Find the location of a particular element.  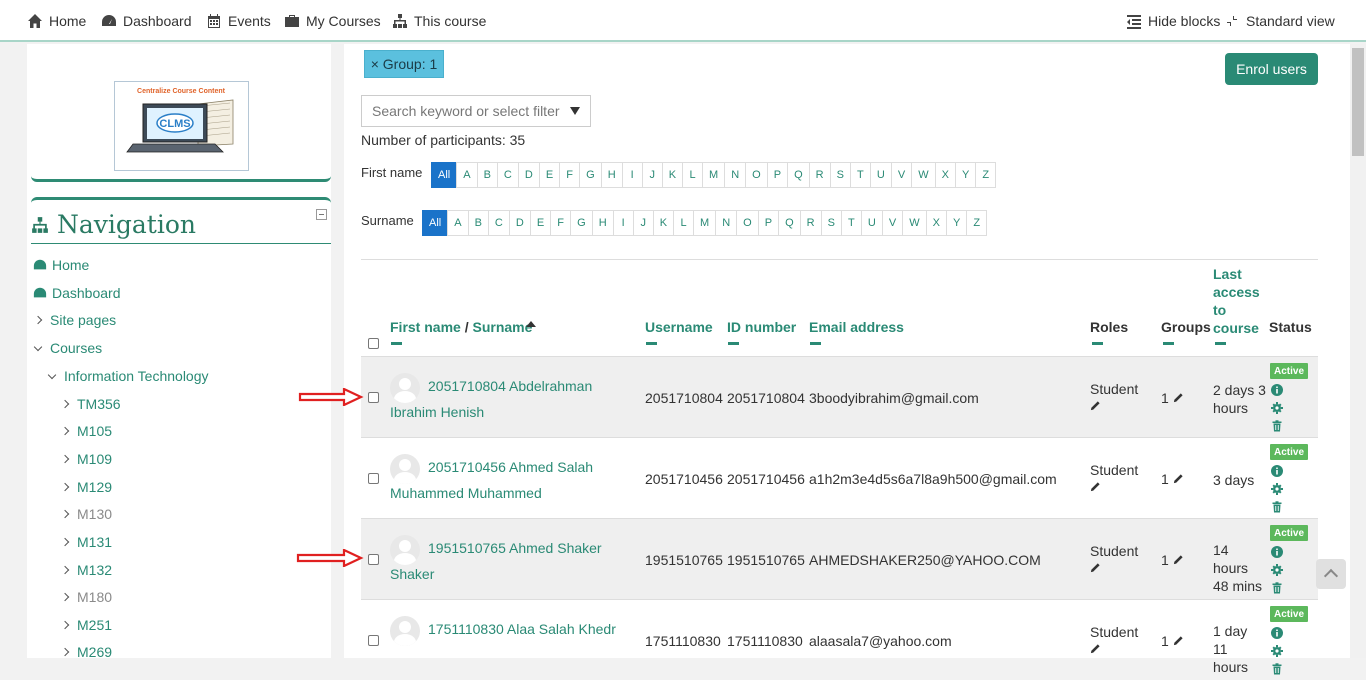

scrollbar-thumb is located at coordinates (1358, 102).